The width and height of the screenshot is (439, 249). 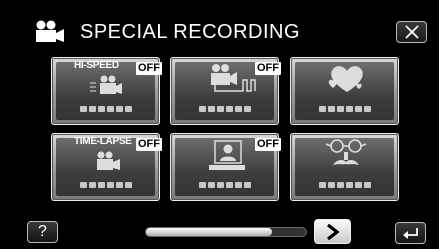 I want to click on help-label: ?, so click(x=42, y=231).